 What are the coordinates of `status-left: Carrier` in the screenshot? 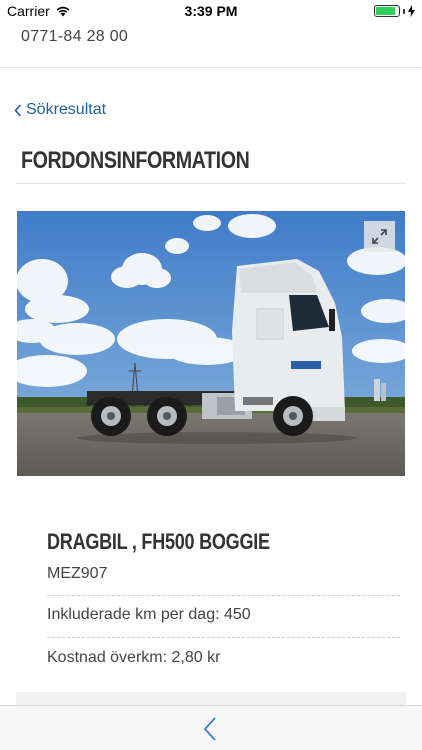 It's located at (39, 11).